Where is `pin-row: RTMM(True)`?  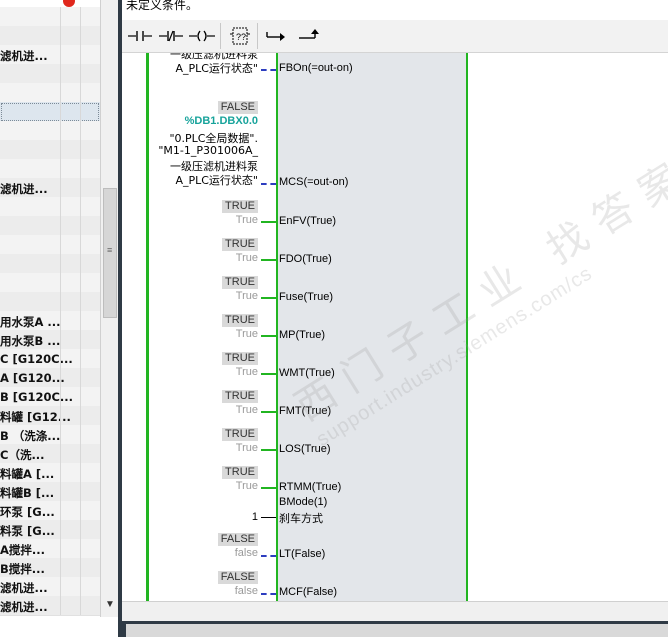 pin-row: RTMM(True) is located at coordinates (395, 488).